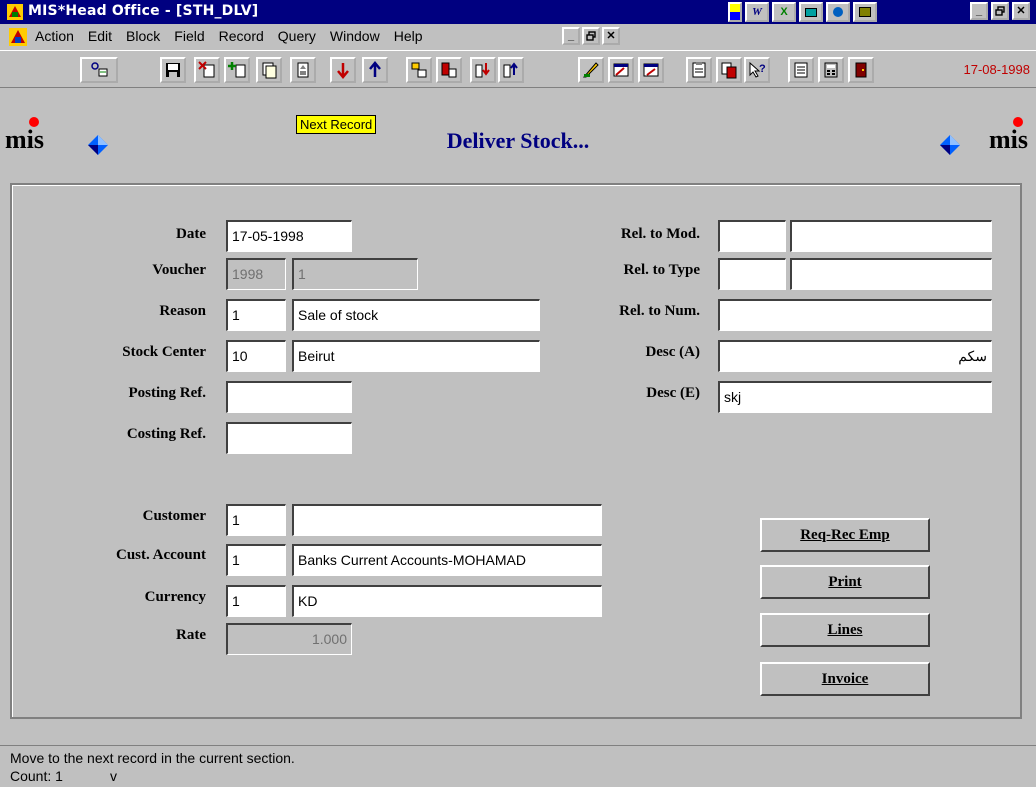 The image size is (1036, 787). Describe the element at coordinates (483, 70) in the screenshot. I see `enter-query-button` at that location.